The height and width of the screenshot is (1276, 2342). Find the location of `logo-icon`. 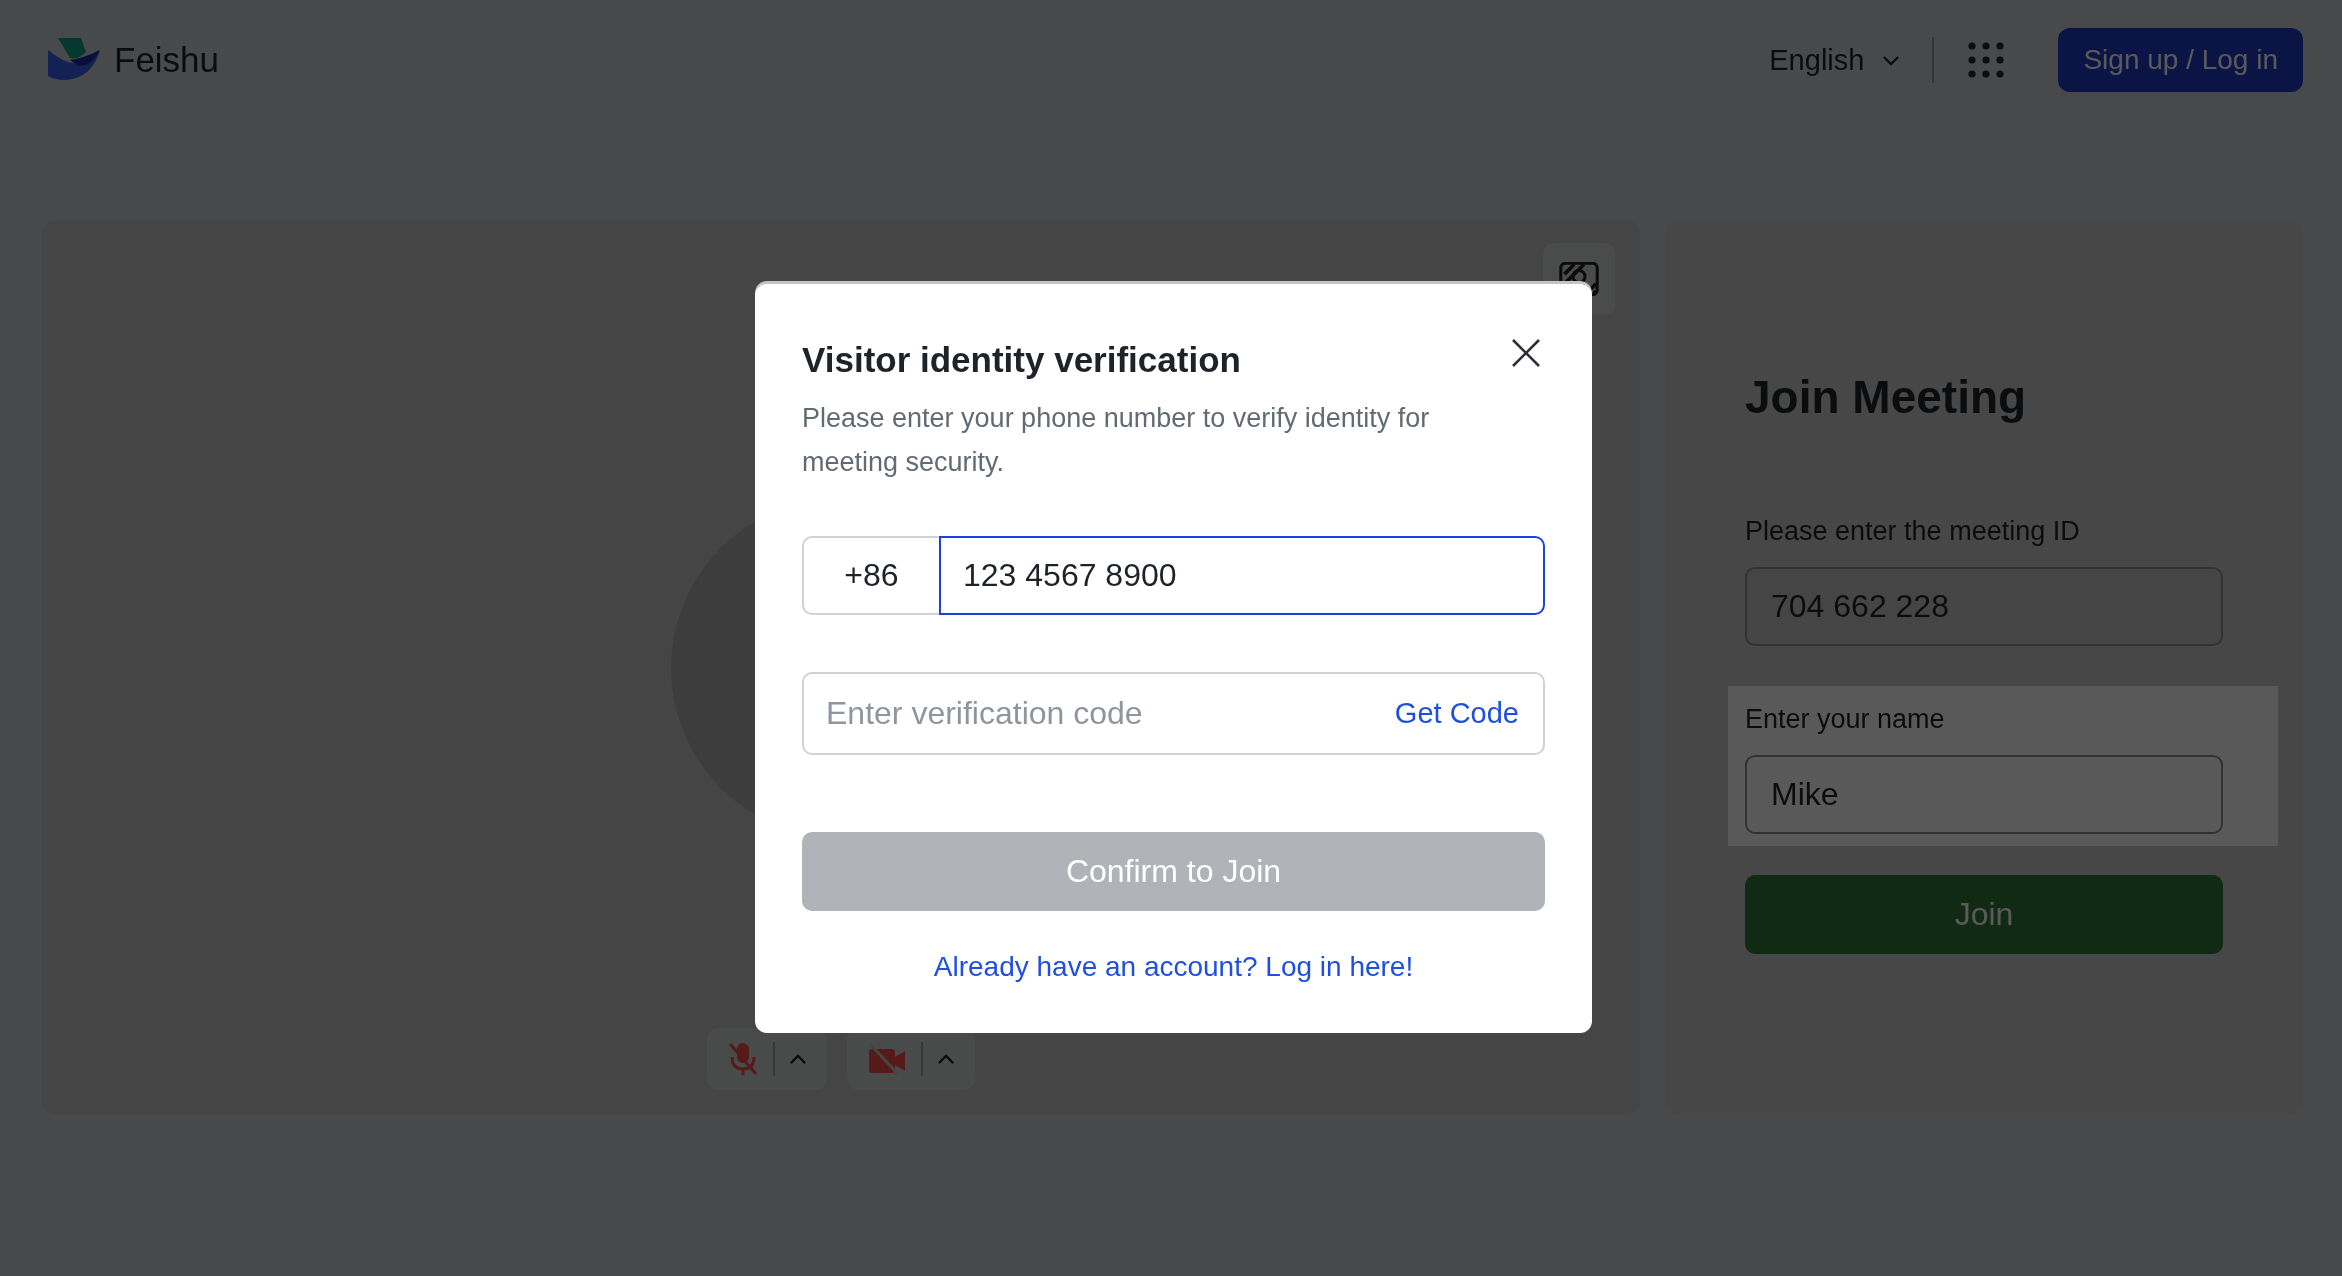

logo-icon is located at coordinates (75, 60).